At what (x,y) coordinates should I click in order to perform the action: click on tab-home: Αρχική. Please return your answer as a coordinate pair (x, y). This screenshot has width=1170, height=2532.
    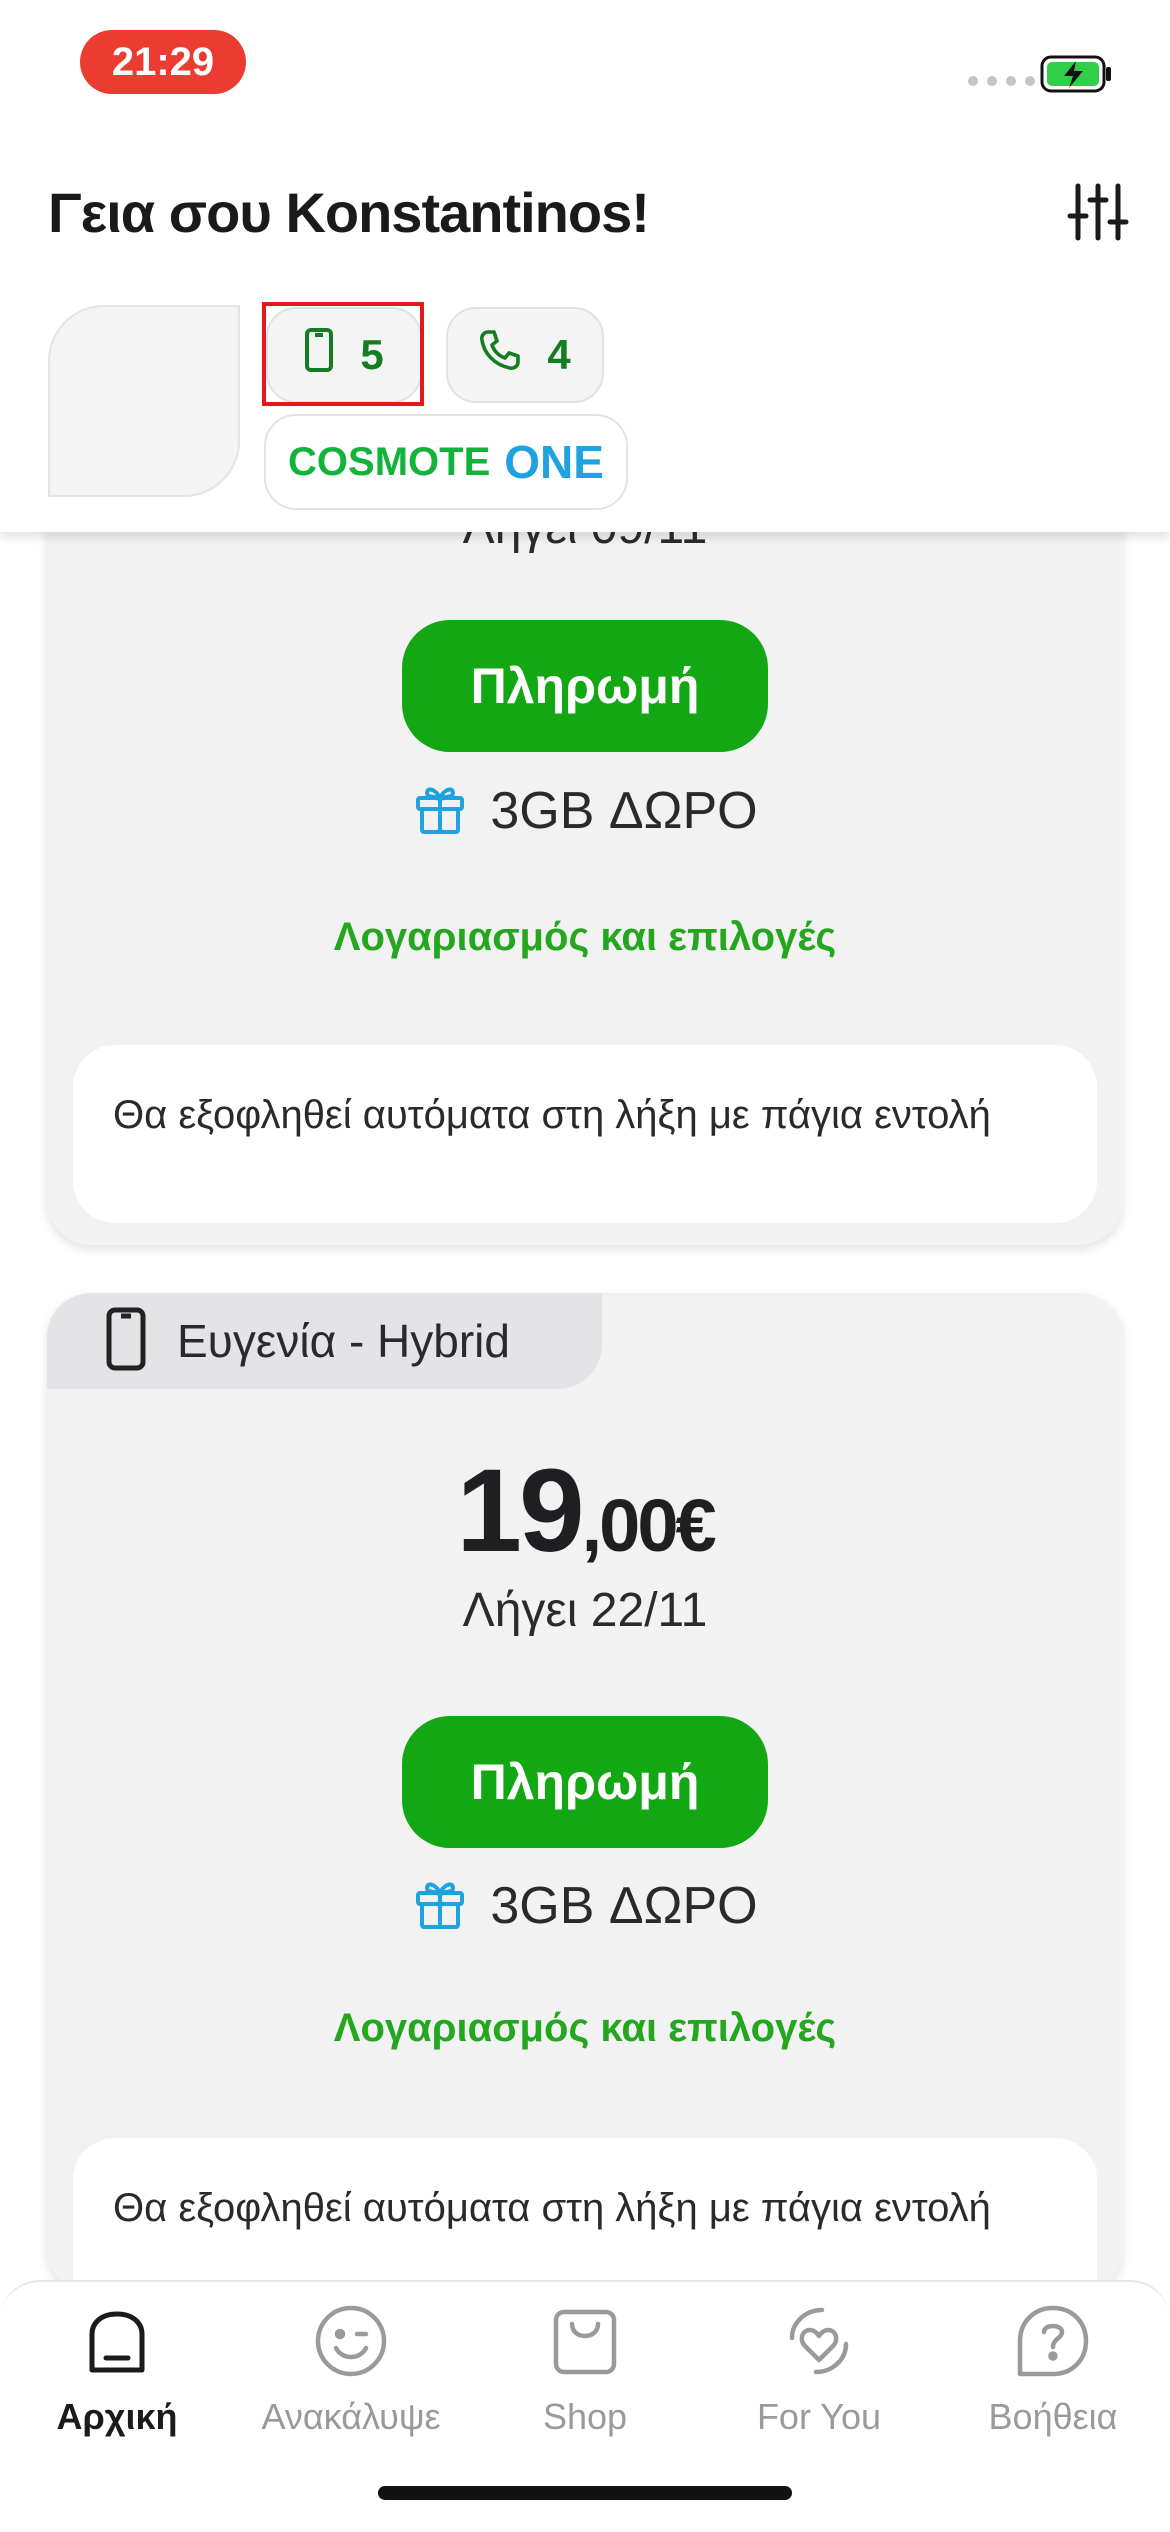
    Looking at the image, I should click on (117, 2369).